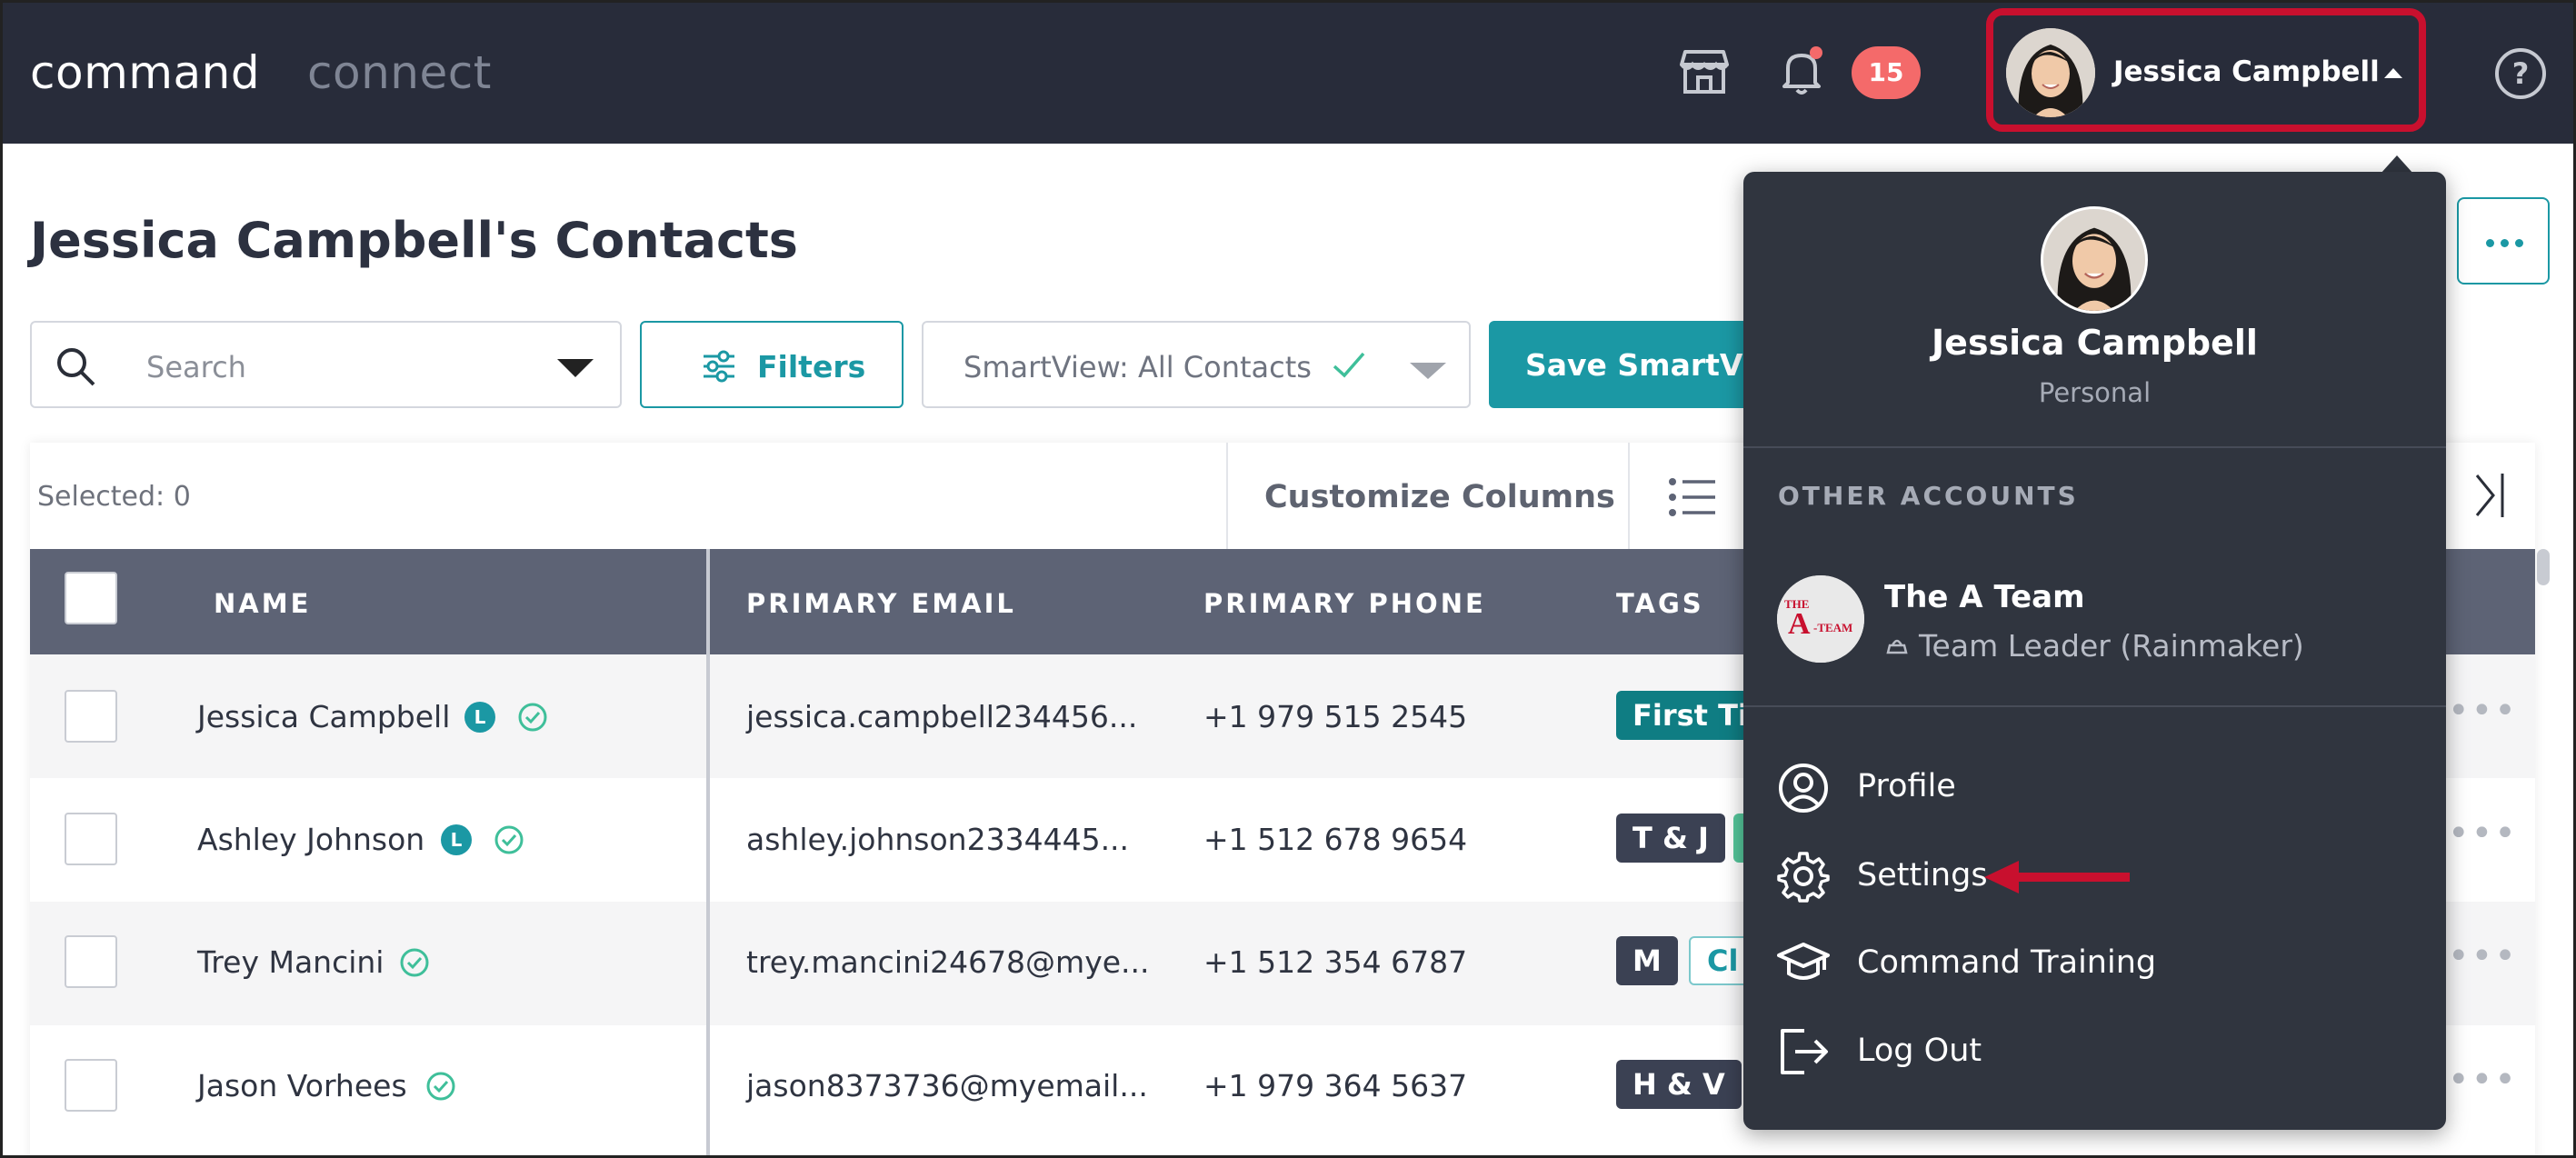 The width and height of the screenshot is (2576, 1158). I want to click on search-icon, so click(76, 367).